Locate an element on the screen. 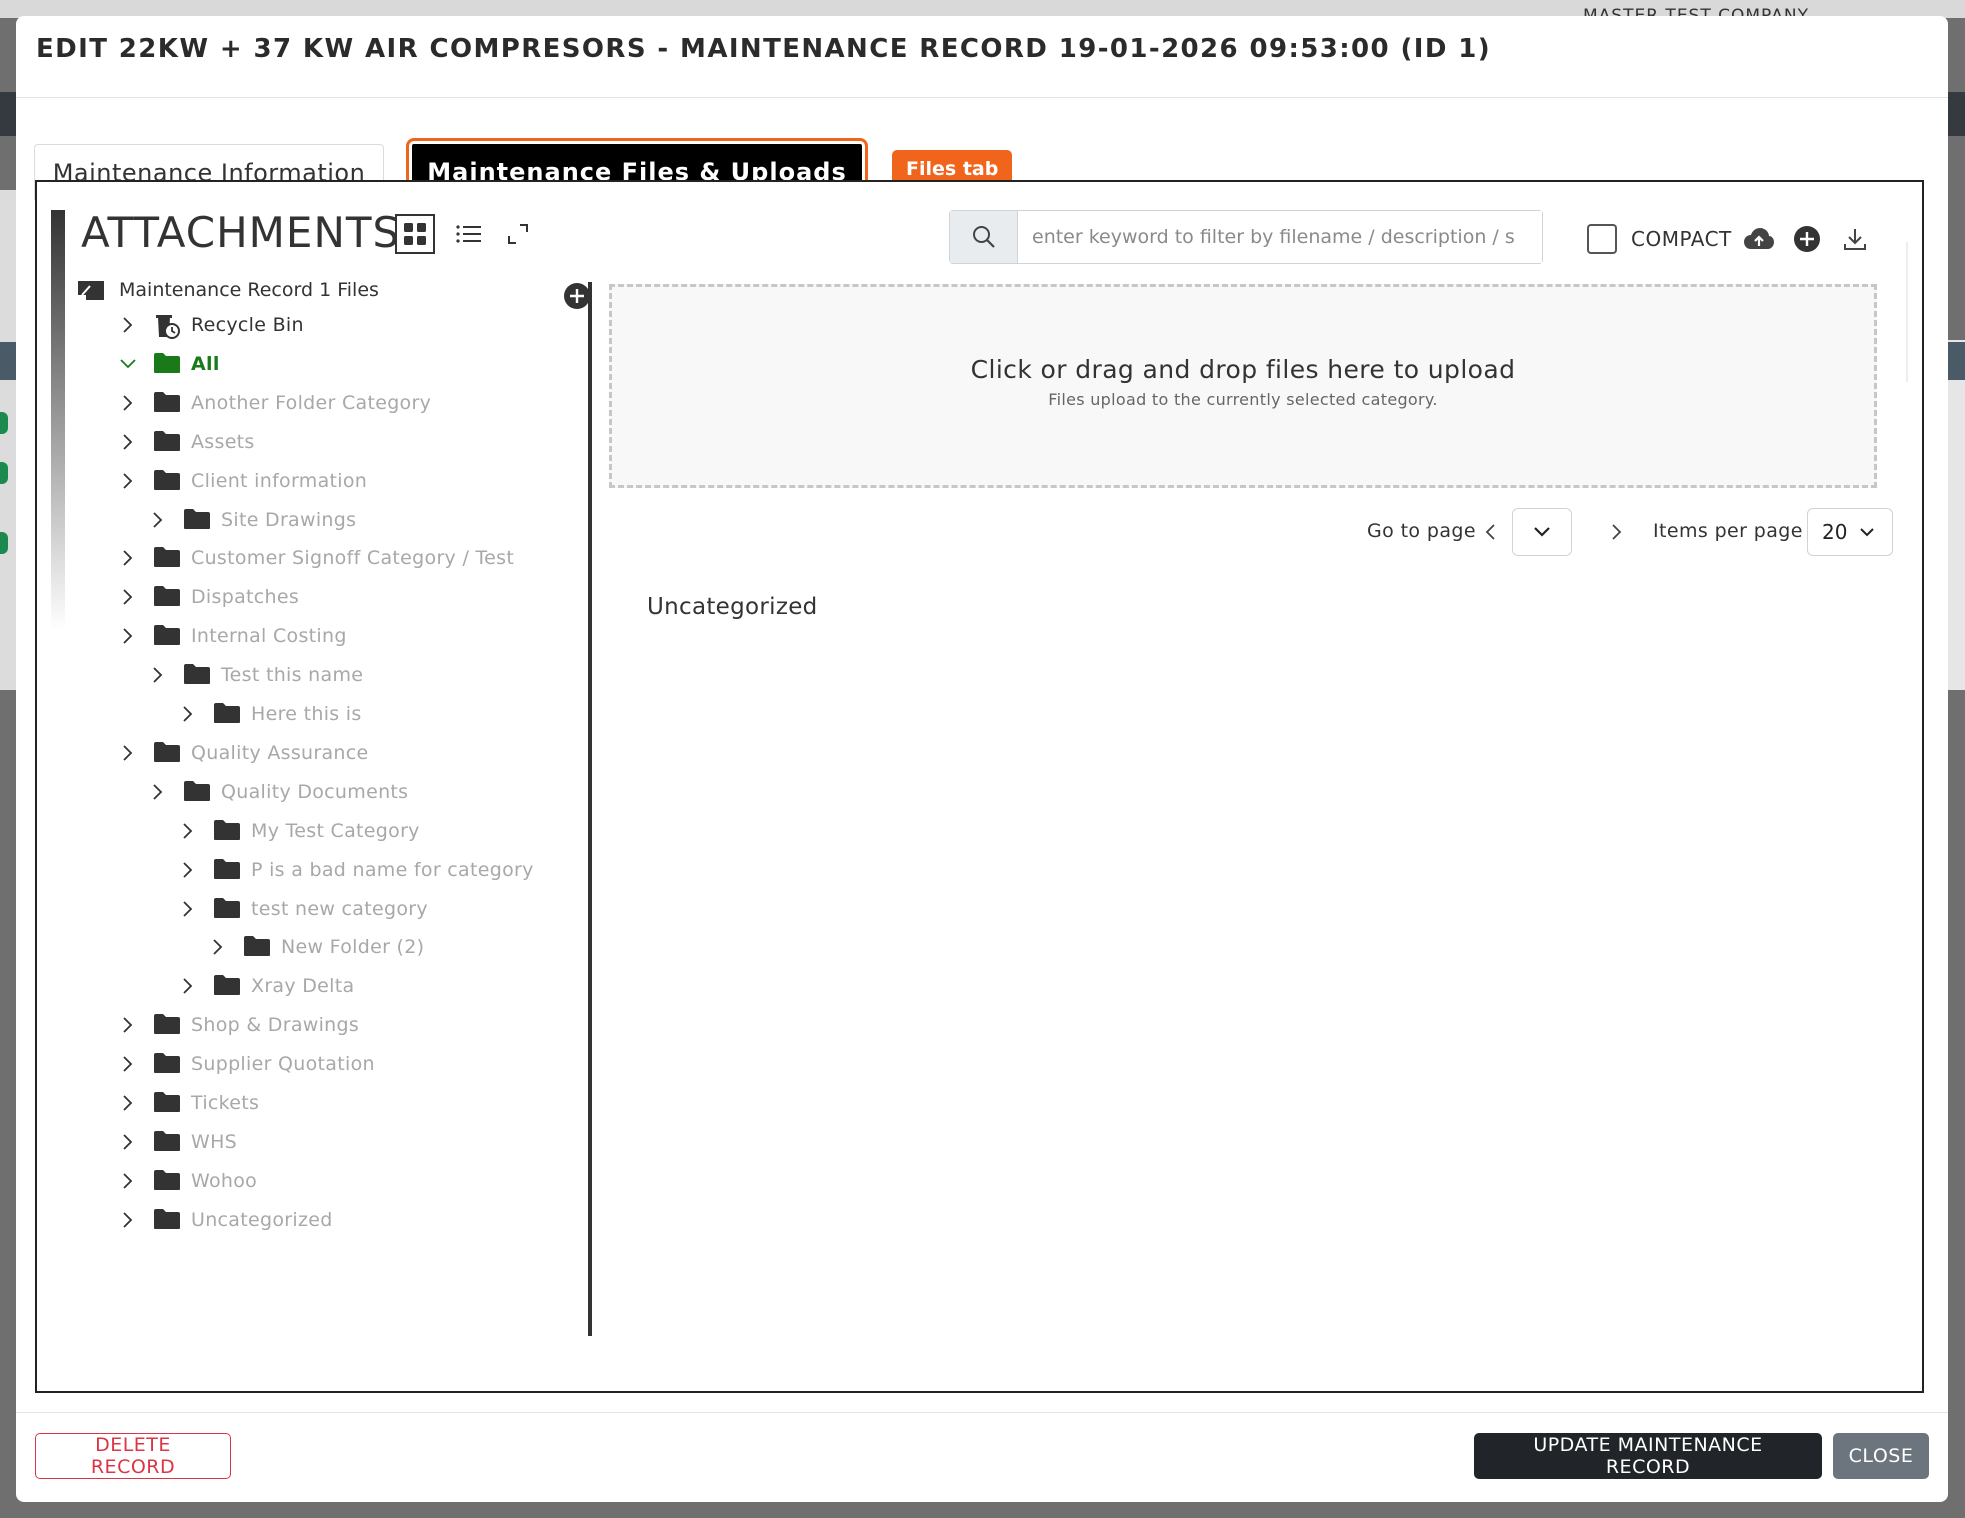 Image resolution: width=1965 pixels, height=1518 pixels. tree-node-folder: Xray Delta is located at coordinates (266, 986).